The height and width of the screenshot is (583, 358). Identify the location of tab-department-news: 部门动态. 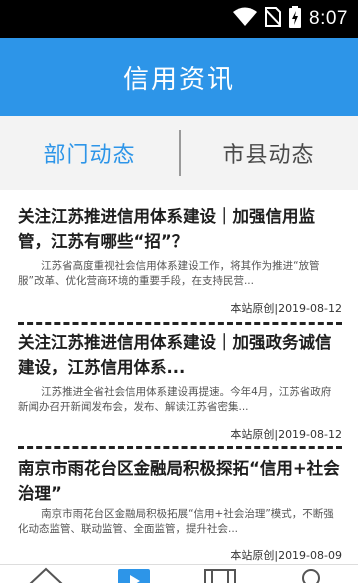
(89, 153).